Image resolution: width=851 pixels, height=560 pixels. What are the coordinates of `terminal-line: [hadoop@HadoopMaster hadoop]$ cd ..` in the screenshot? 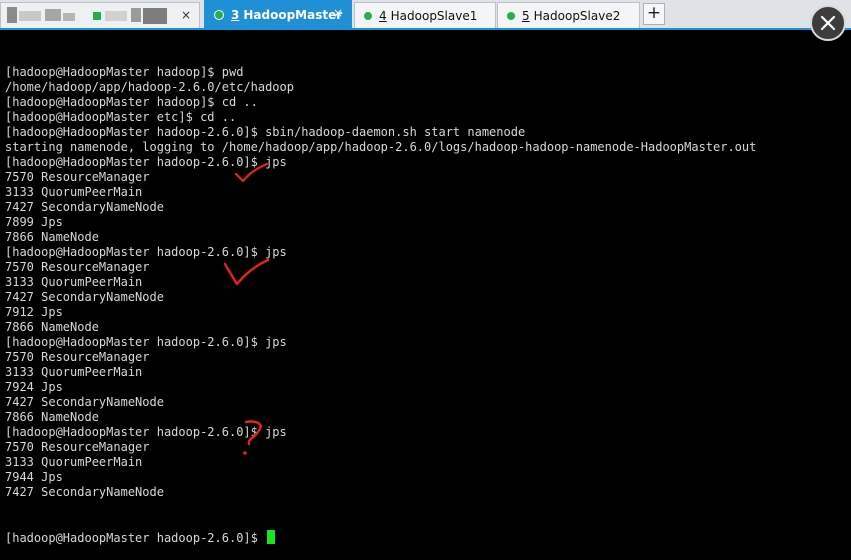 It's located at (131, 102).